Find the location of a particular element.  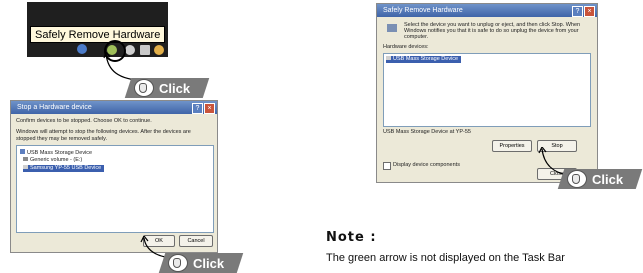

display-components-label: Display device components is located at coordinates (426, 165).